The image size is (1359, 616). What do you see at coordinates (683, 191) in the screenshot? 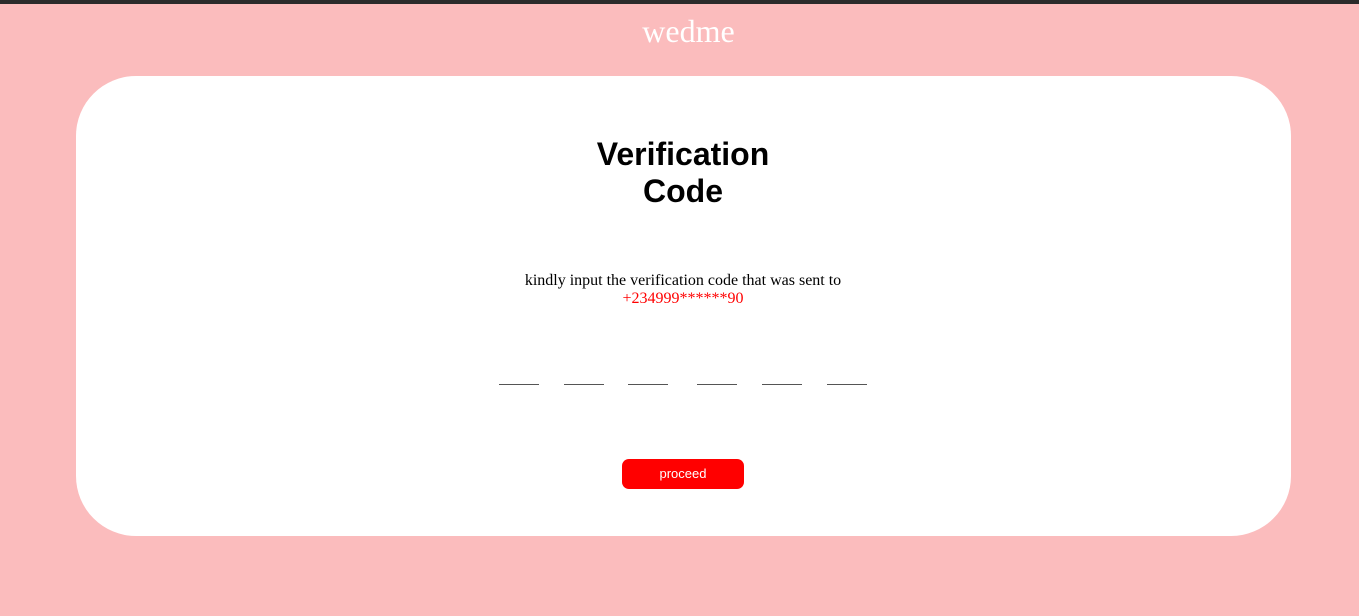
I see `page-title-line-2: Code` at bounding box center [683, 191].